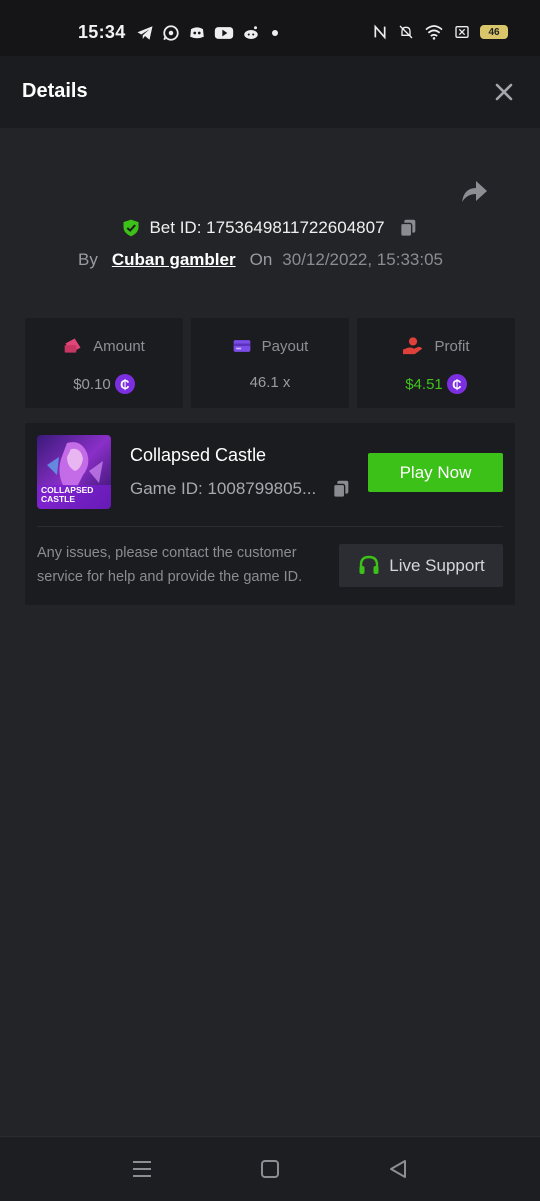 This screenshot has width=540, height=1201. I want to click on bet-date: 30/12/2022, 15:33:05, so click(362, 259).